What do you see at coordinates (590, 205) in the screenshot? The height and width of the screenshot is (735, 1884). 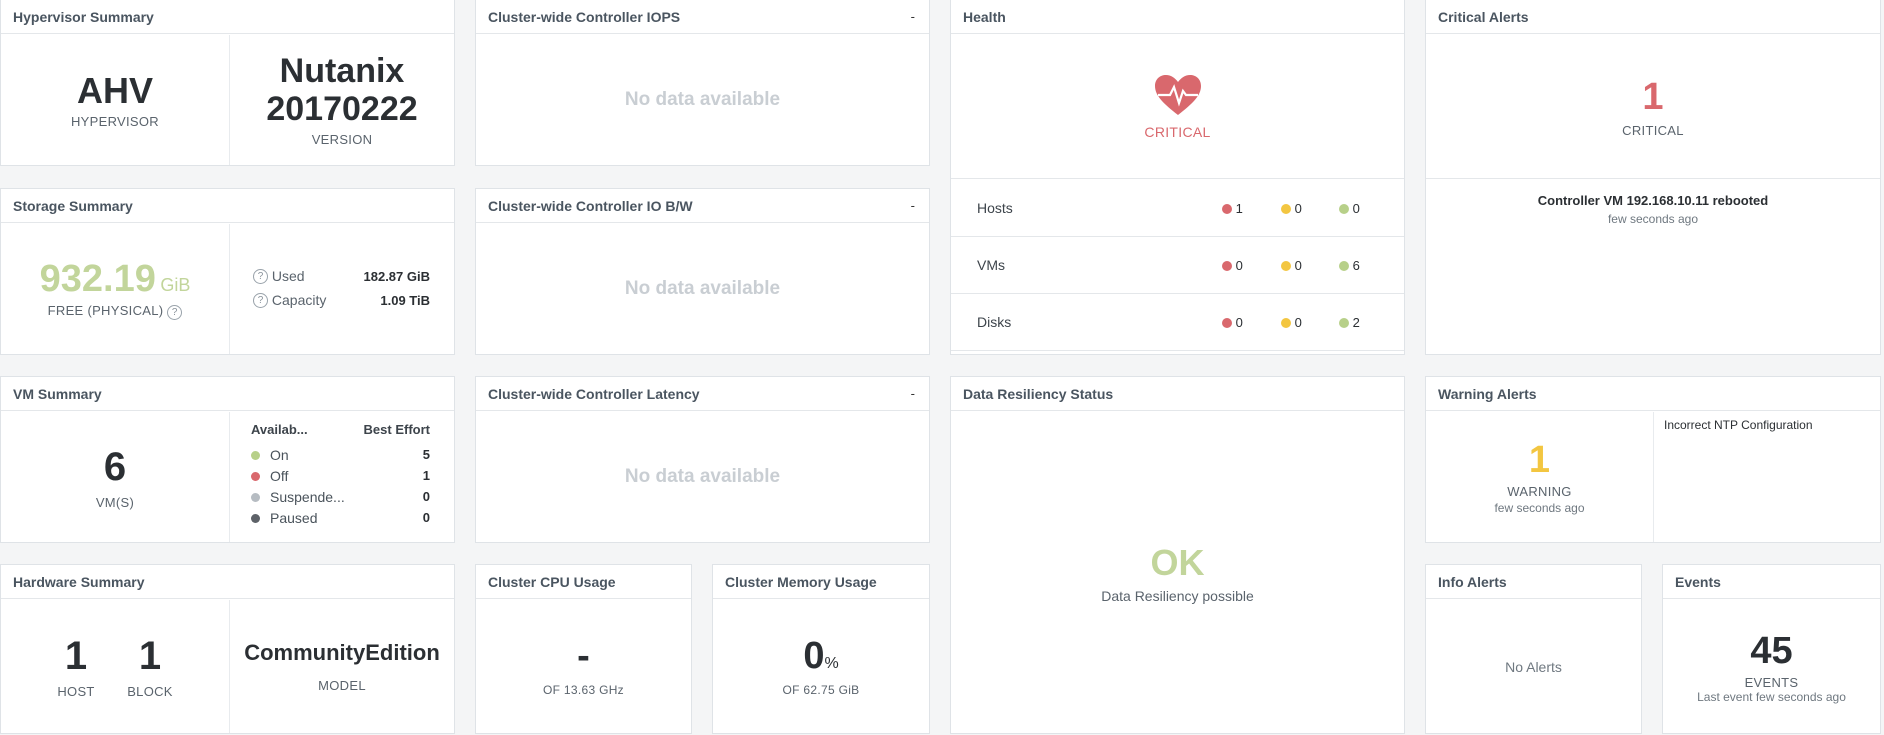 I see `widget-title: Cluster-wide Controller IO B/W` at bounding box center [590, 205].